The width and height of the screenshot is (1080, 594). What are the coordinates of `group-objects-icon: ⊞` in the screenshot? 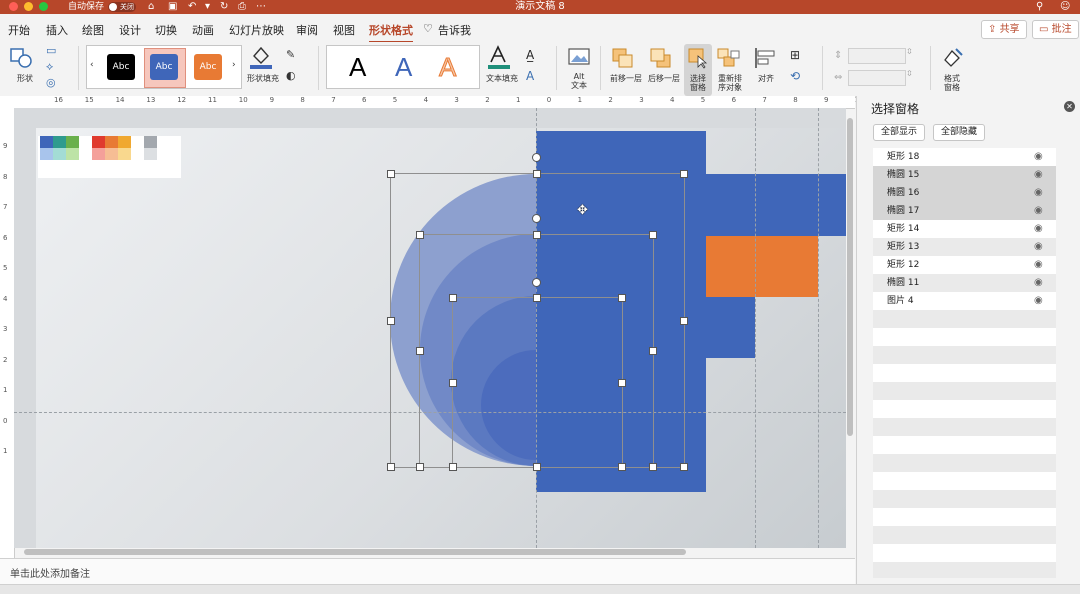 It's located at (795, 55).